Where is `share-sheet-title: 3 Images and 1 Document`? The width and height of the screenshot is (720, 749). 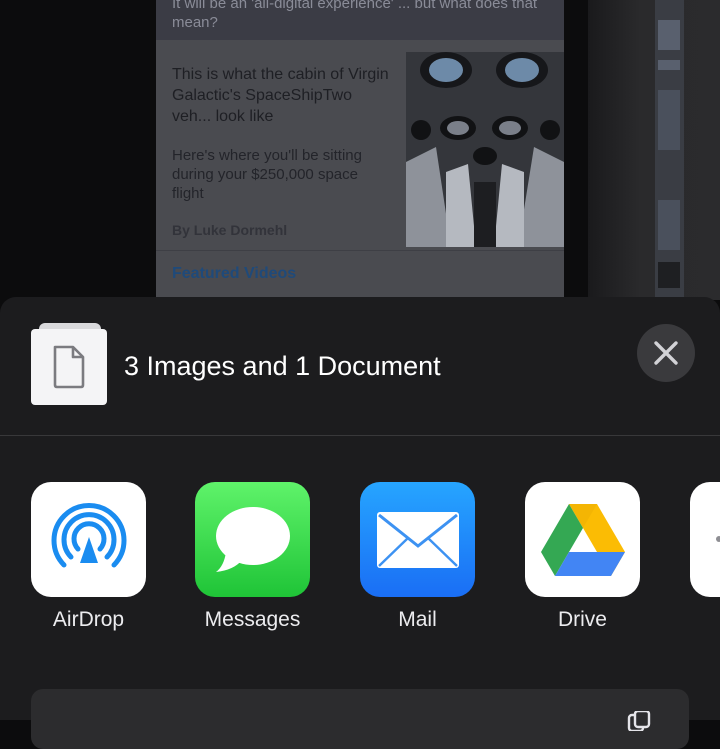
share-sheet-title: 3 Images and 1 Document is located at coordinates (282, 366).